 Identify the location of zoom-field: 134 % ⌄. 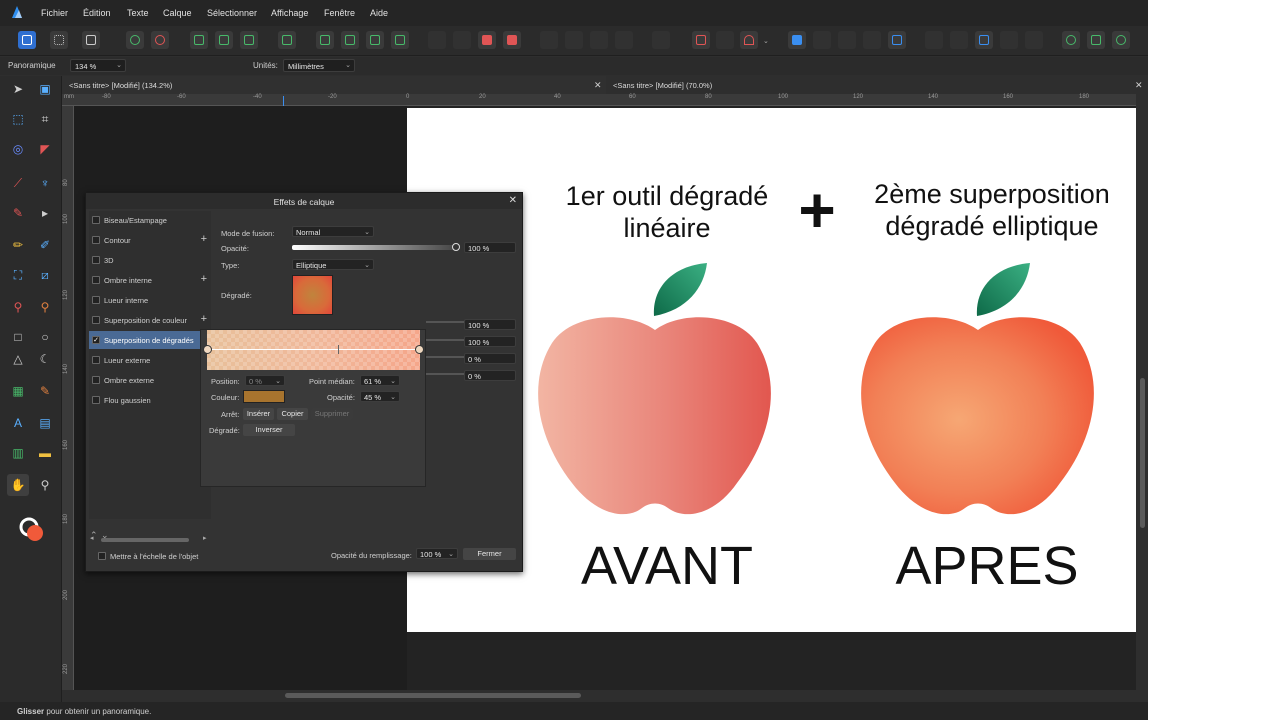
(98, 65).